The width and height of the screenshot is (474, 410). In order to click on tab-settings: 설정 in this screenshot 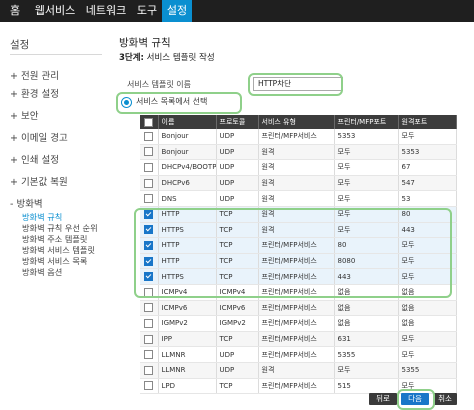, I will do `click(177, 11)`.